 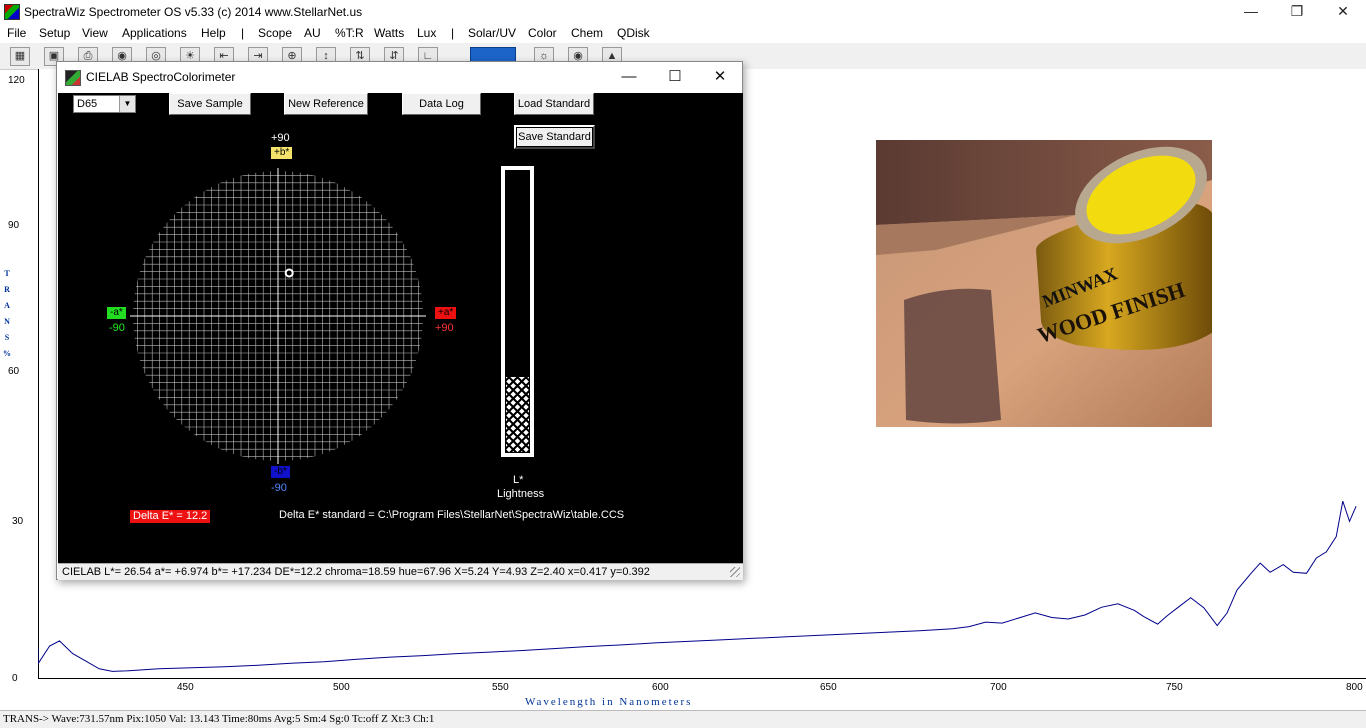 I want to click on menu-view: View, so click(x=95, y=33).